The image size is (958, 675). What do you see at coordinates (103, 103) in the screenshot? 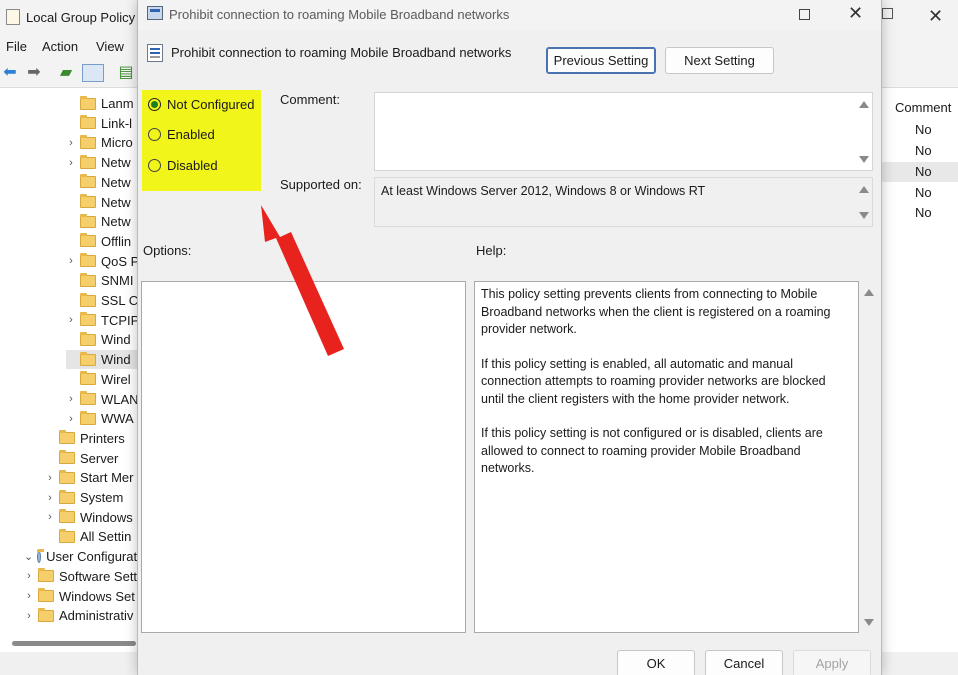
I see `tree-item: Lanm` at bounding box center [103, 103].